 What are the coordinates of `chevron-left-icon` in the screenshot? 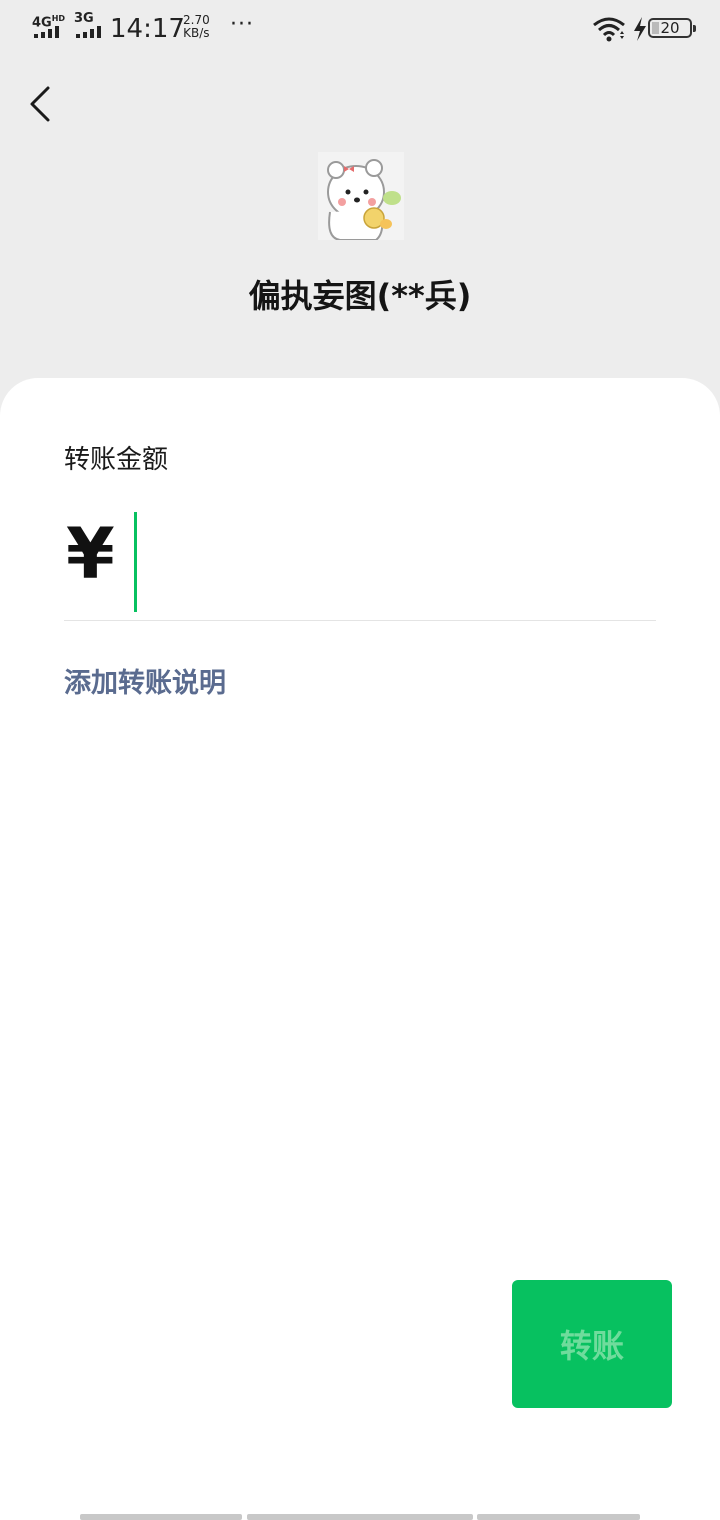 It's located at (42, 104).